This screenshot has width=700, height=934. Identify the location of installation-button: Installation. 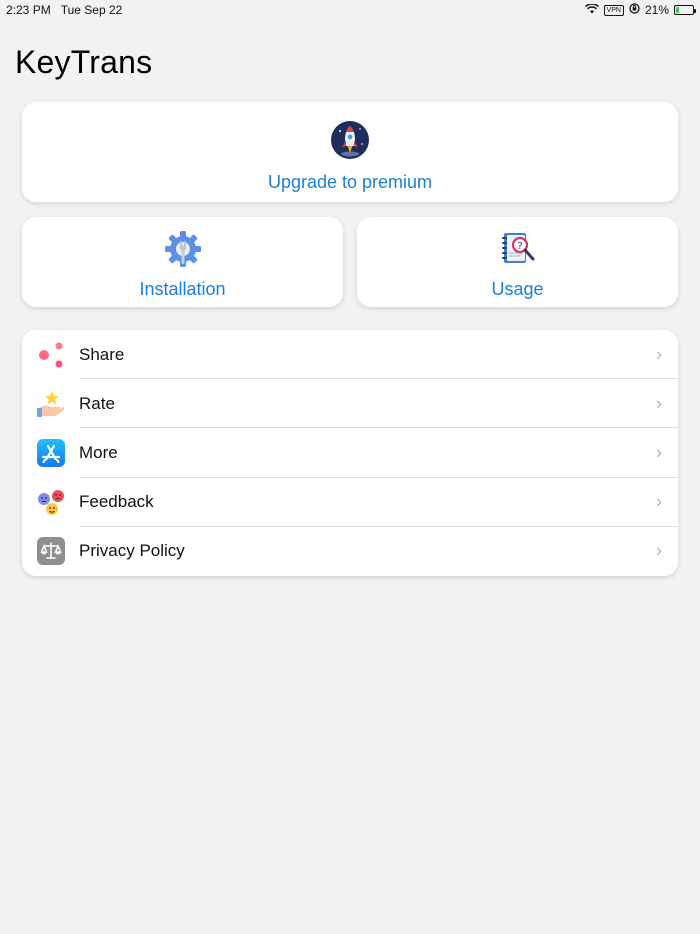
(182, 262).